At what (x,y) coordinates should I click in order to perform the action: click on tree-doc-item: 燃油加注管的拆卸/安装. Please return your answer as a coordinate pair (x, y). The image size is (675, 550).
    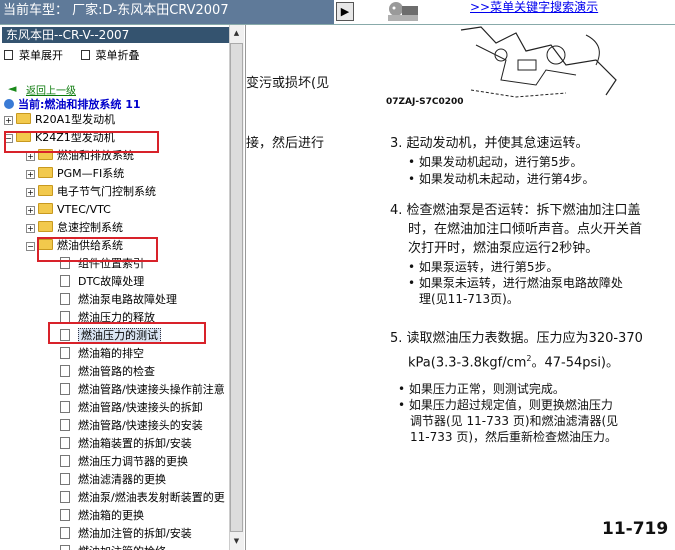
    Looking at the image, I should click on (126, 534).